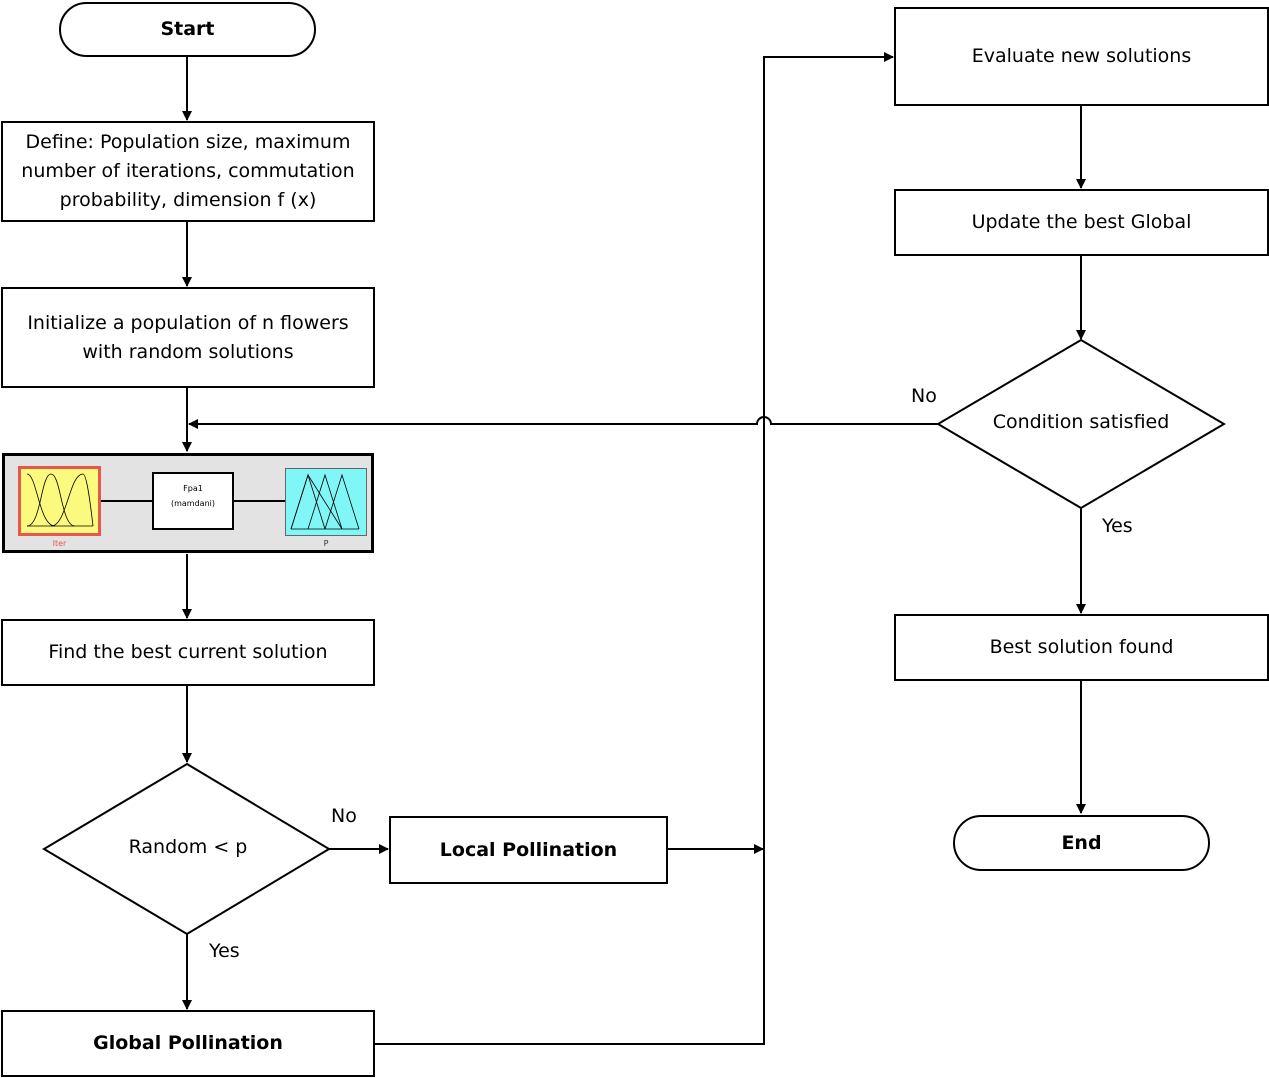  What do you see at coordinates (188, 351) in the screenshot?
I see `init-line-2: with random solutions` at bounding box center [188, 351].